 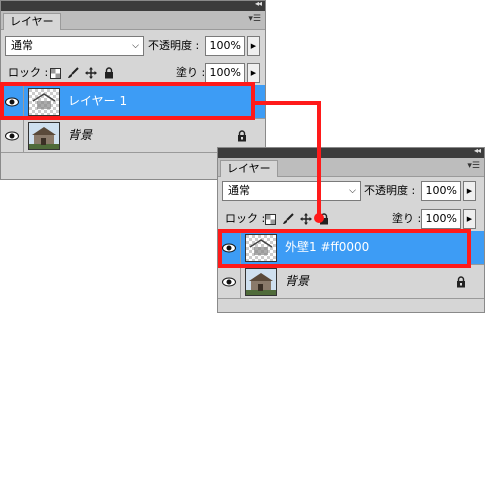 What do you see at coordinates (319, 218) in the screenshot?
I see `connector-dot` at bounding box center [319, 218].